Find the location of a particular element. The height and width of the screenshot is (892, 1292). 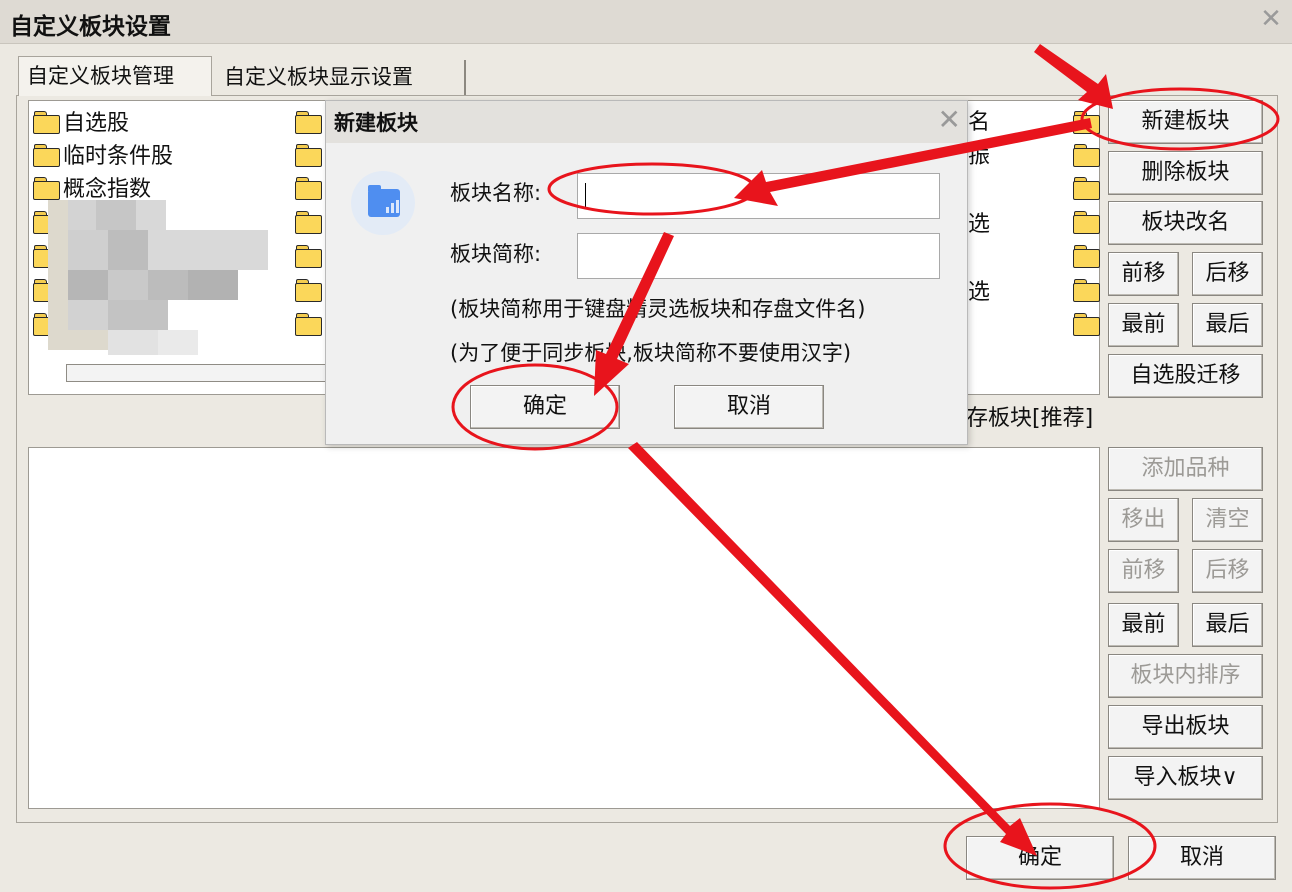

block-name-field is located at coordinates (758, 196).